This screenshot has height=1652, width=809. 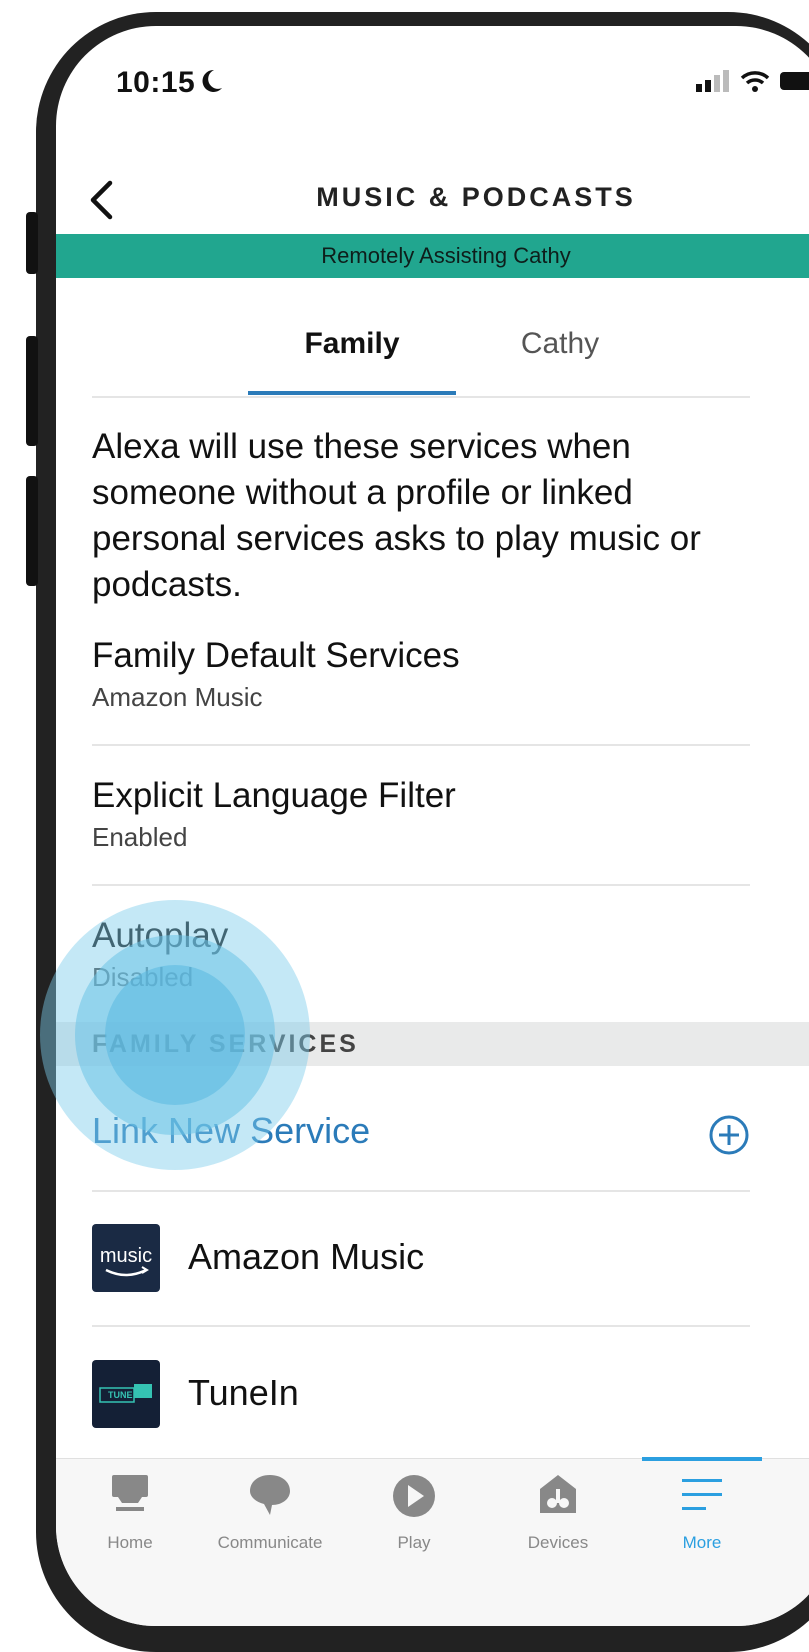 I want to click on tab-more: More, so click(x=702, y=1513).